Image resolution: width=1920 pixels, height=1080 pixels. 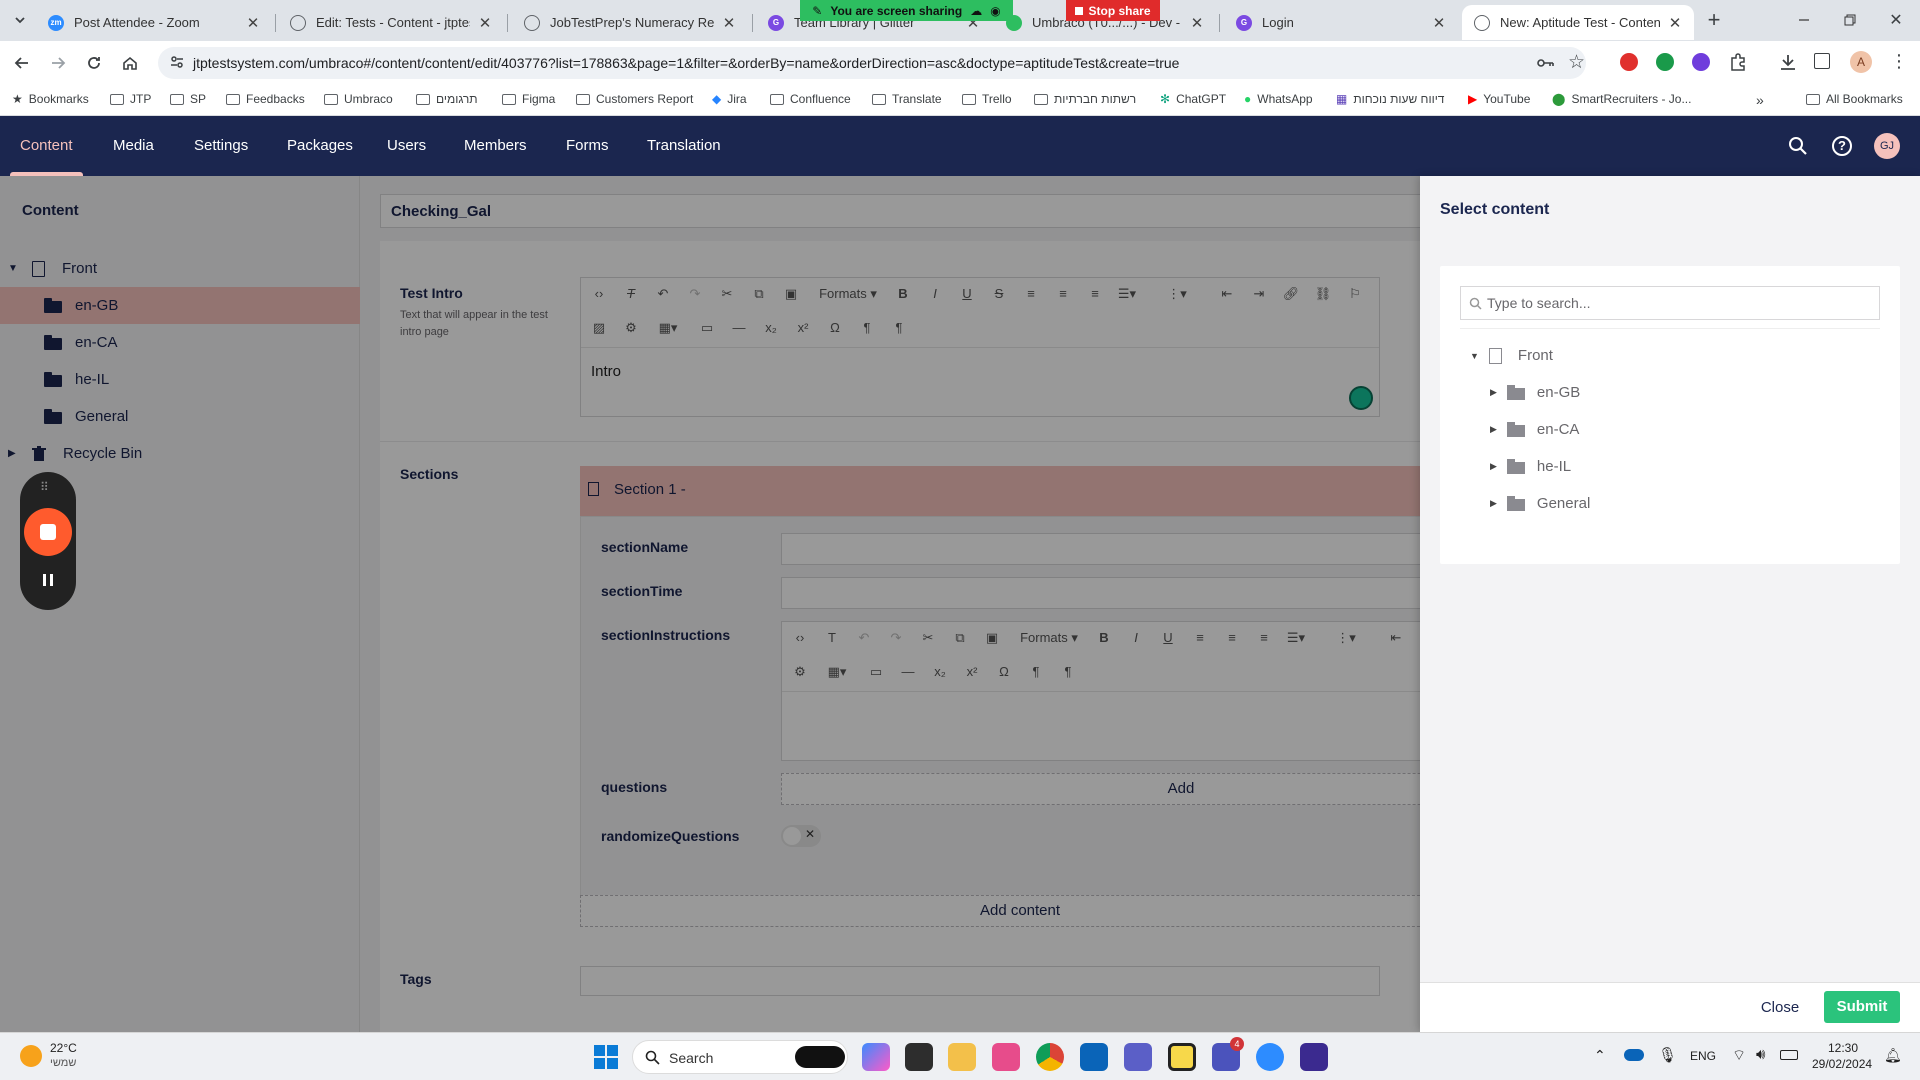 I want to click on app-icon, so click(x=1314, y=1057).